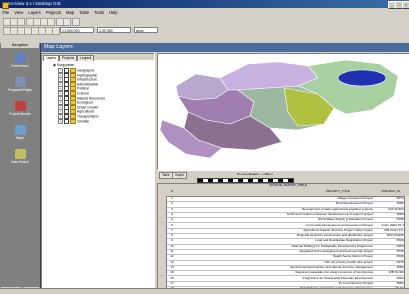  What do you see at coordinates (83, 120) in the screenshot?
I see `layer-label: Climatic` at bounding box center [83, 120].